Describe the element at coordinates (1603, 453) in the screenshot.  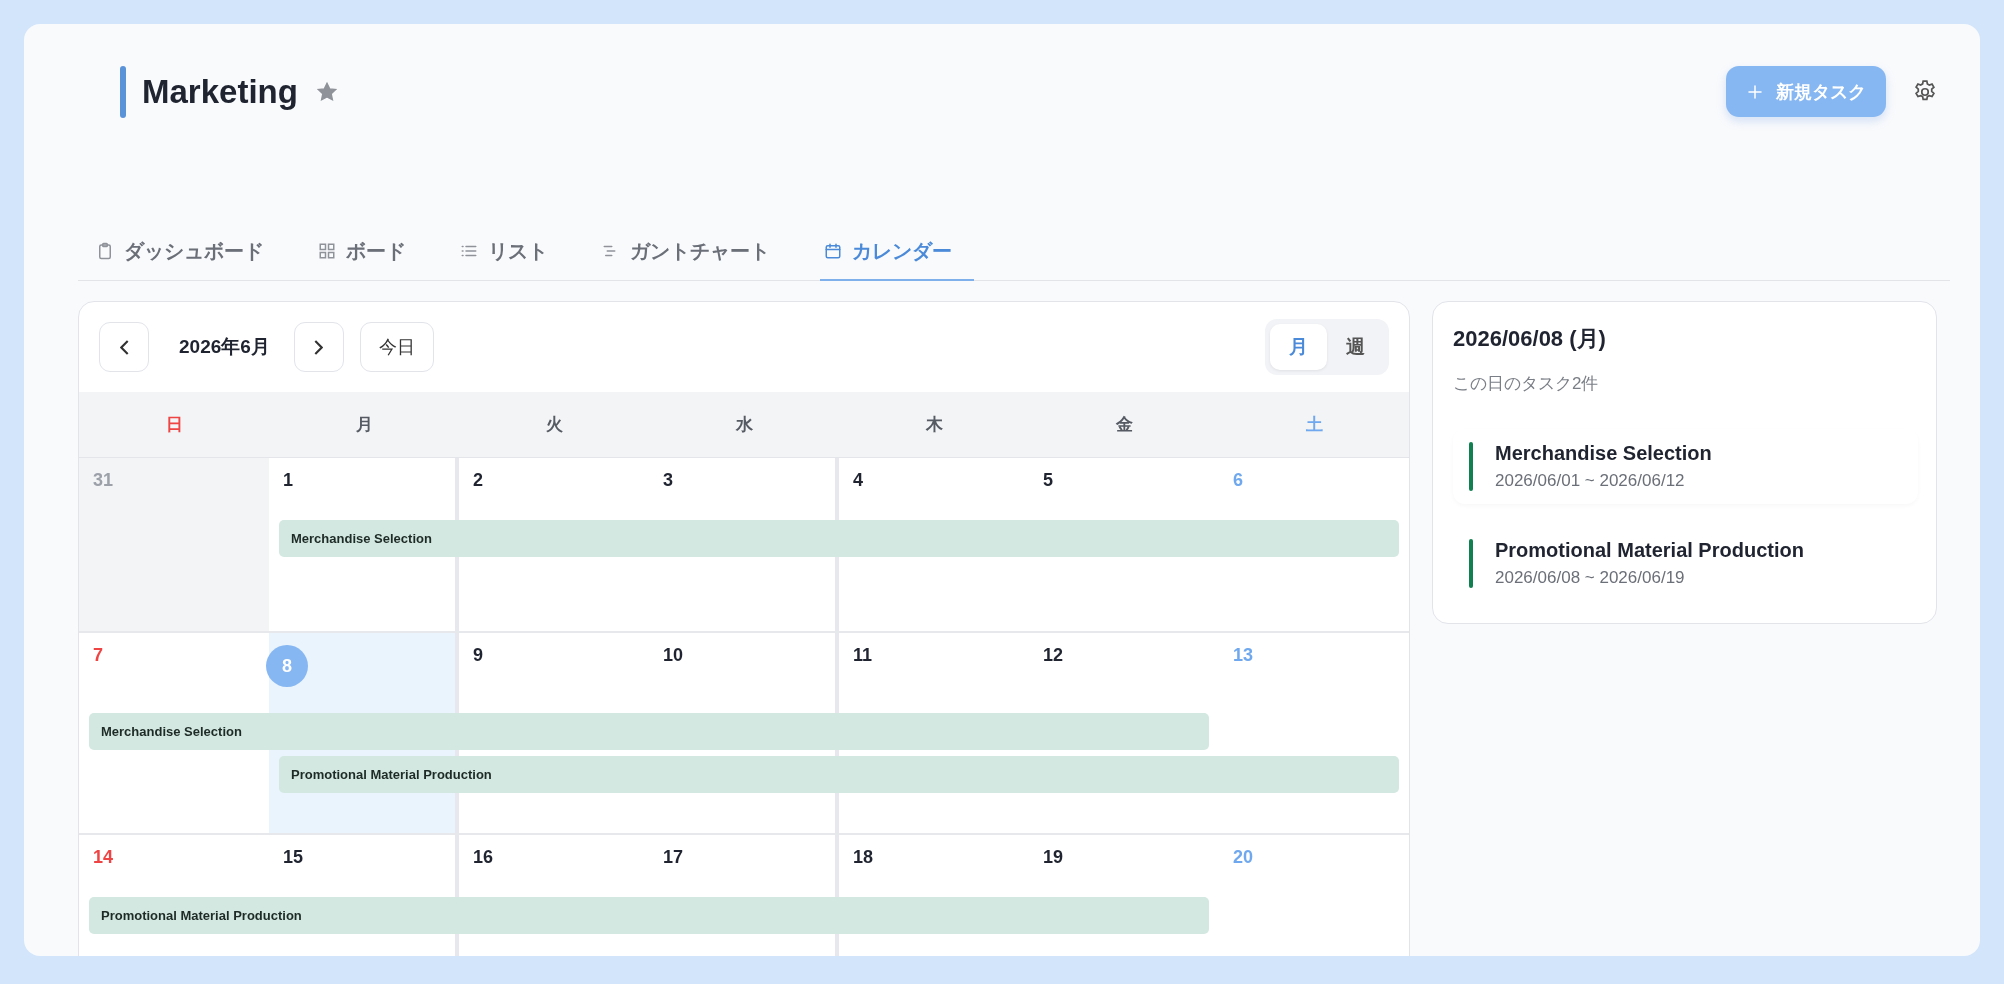
I see `task-title: Merchandise Selection` at that location.